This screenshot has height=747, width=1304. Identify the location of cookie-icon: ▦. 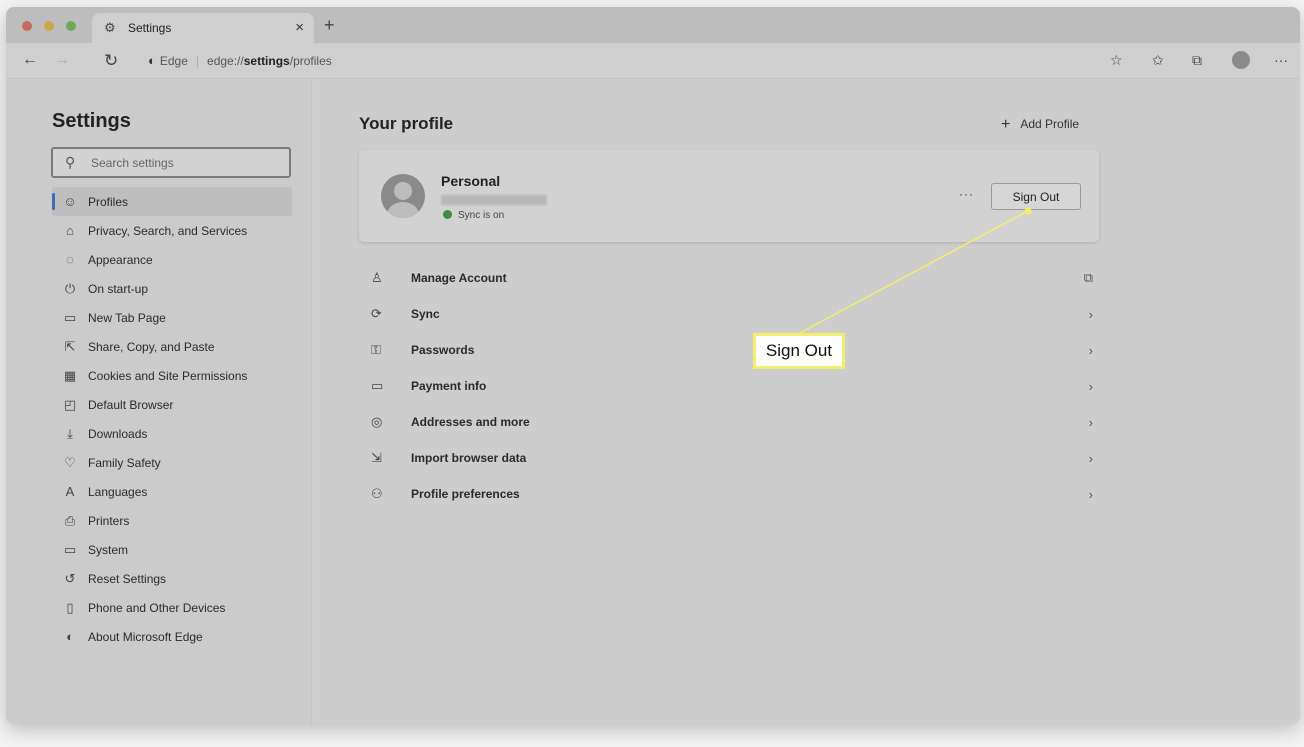
(70, 375).